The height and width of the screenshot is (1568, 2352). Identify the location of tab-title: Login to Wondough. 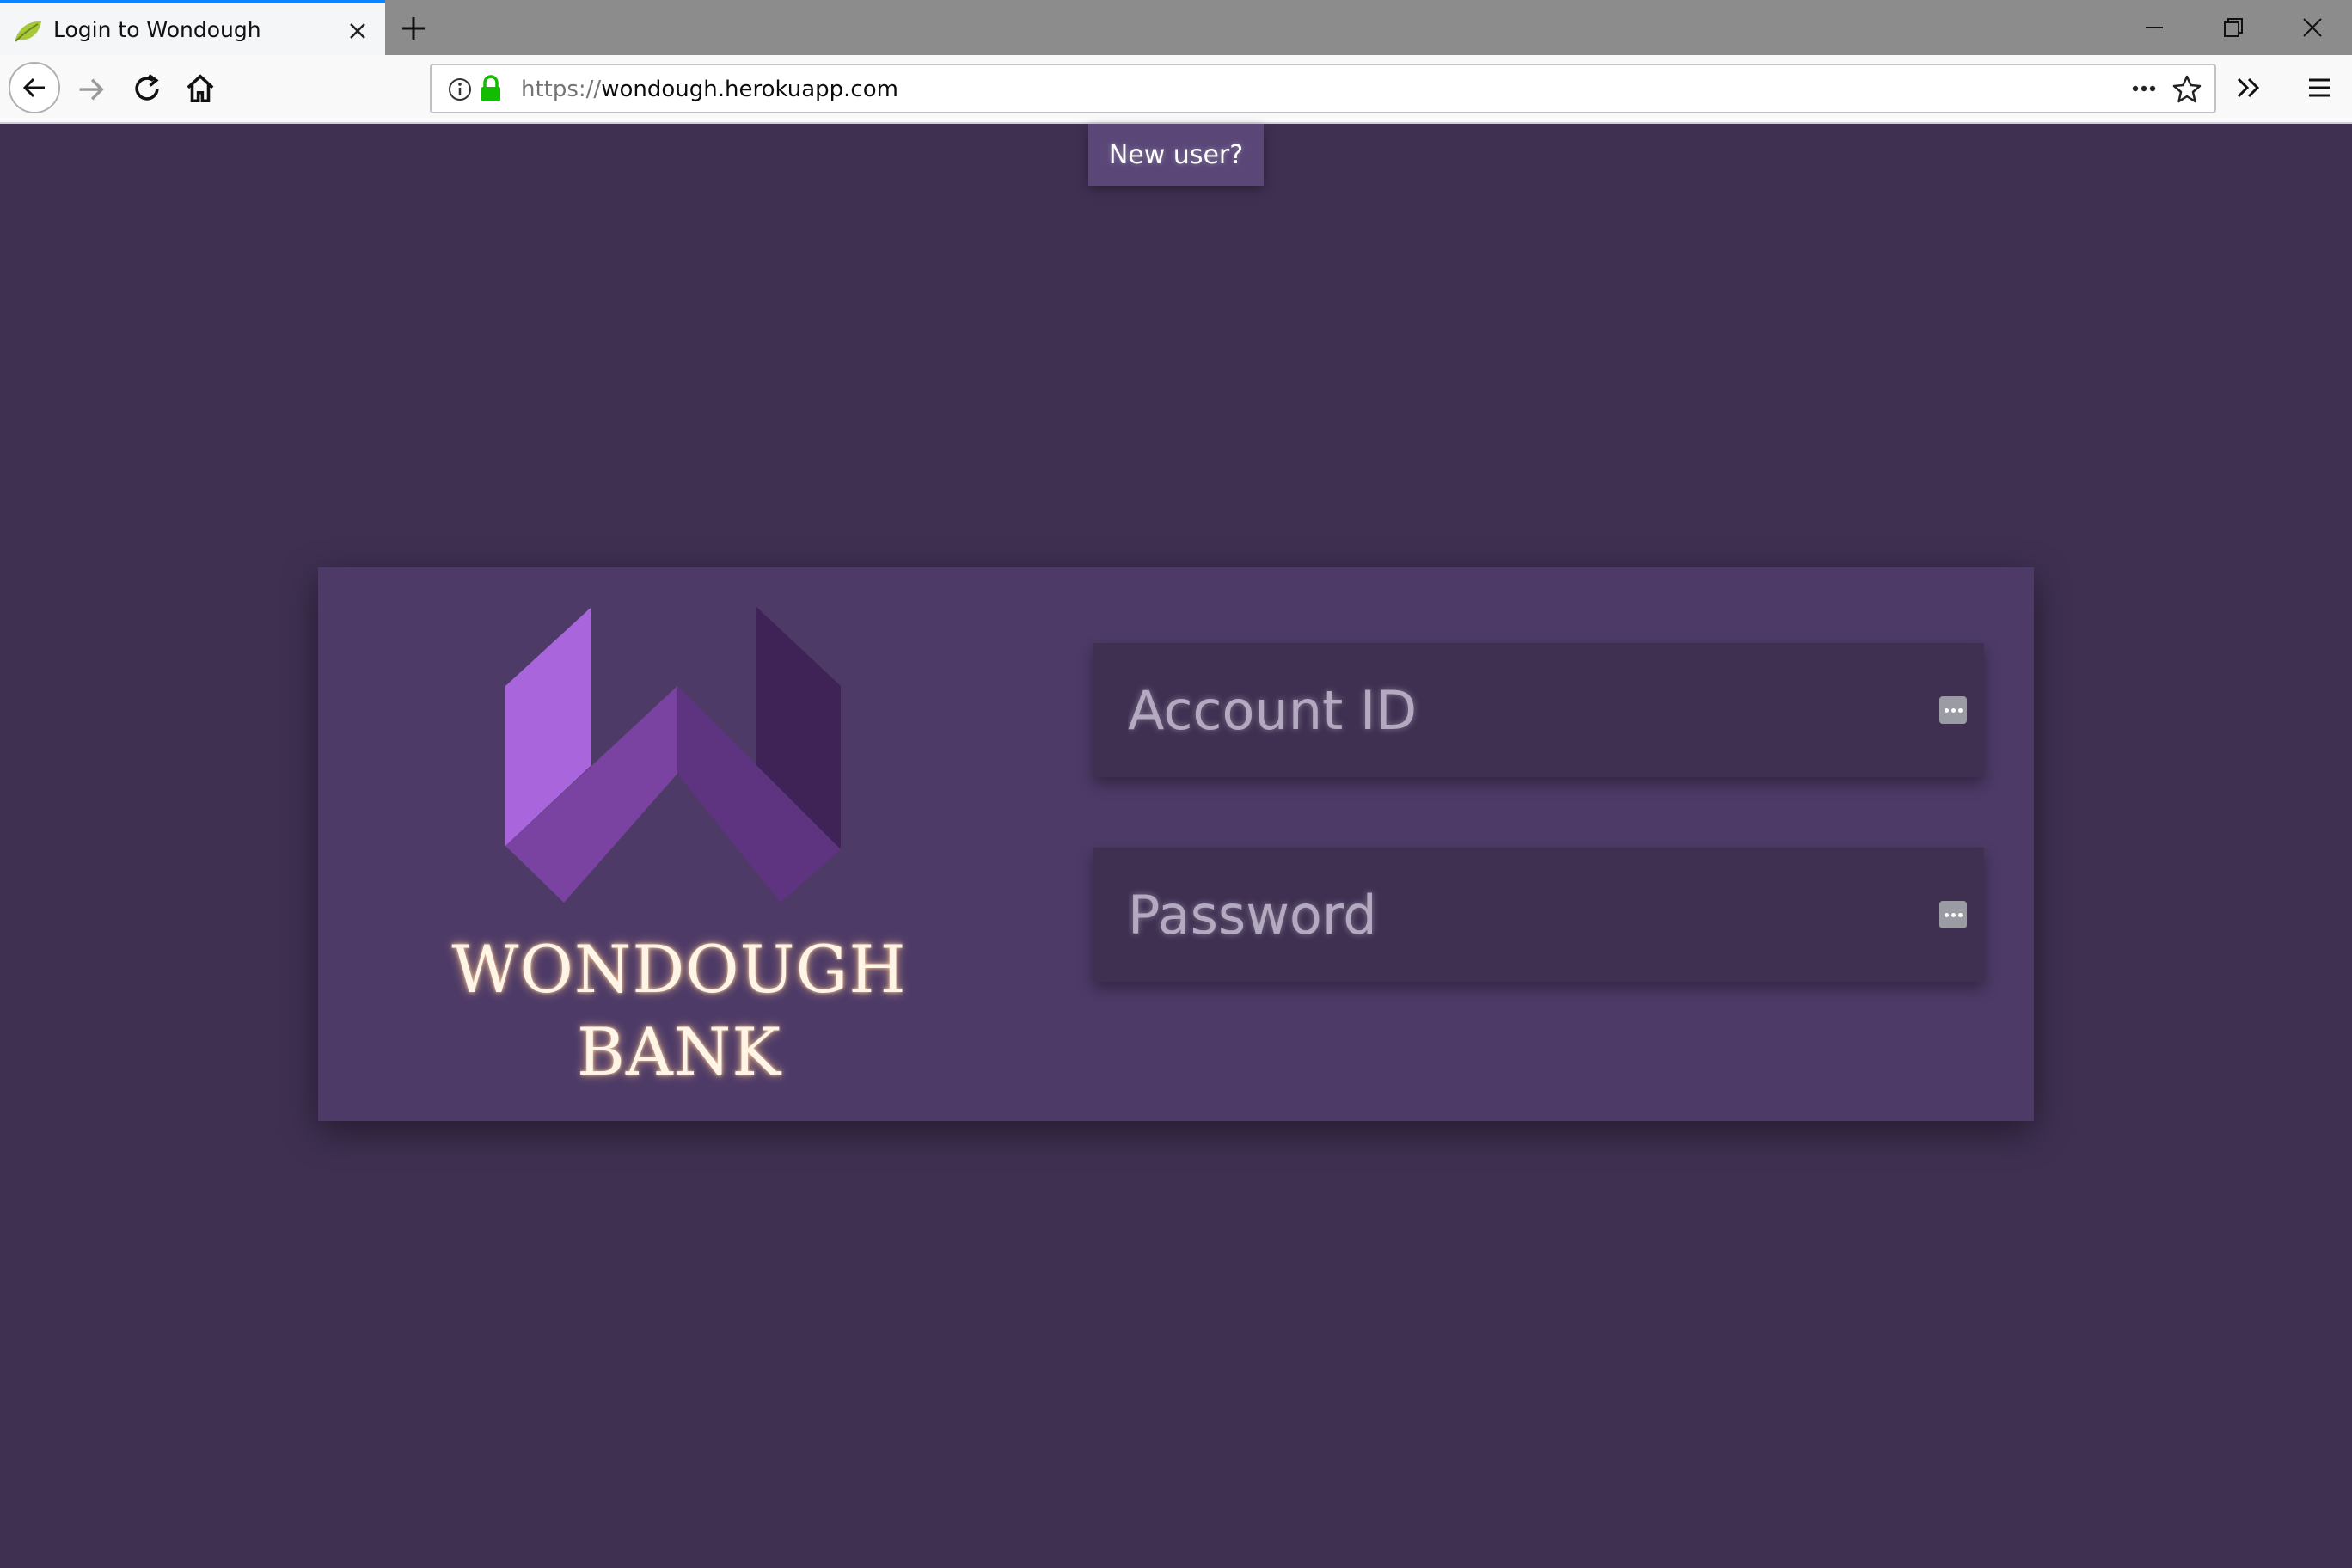
(157, 29).